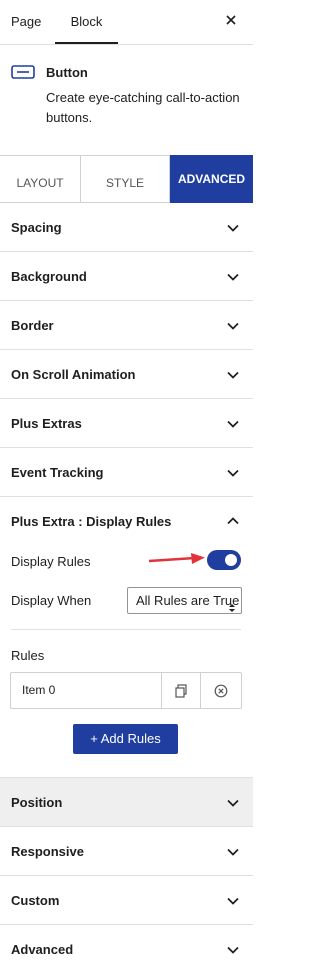 Image resolution: width=320 pixels, height=961 pixels. What do you see at coordinates (39, 690) in the screenshot?
I see `rule-item-label: Item 0` at bounding box center [39, 690].